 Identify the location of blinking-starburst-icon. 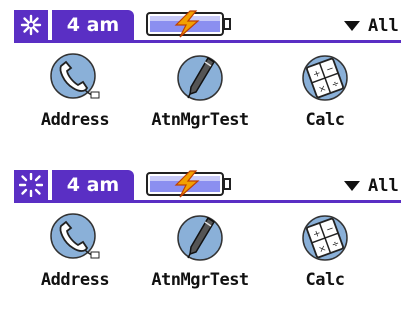
(31, 185).